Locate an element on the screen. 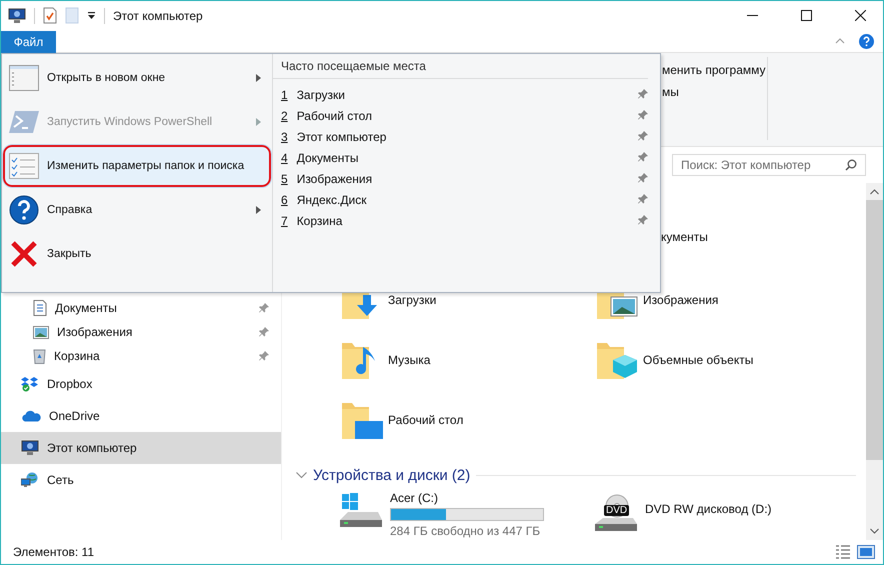  trash-icon is located at coordinates (39, 356).